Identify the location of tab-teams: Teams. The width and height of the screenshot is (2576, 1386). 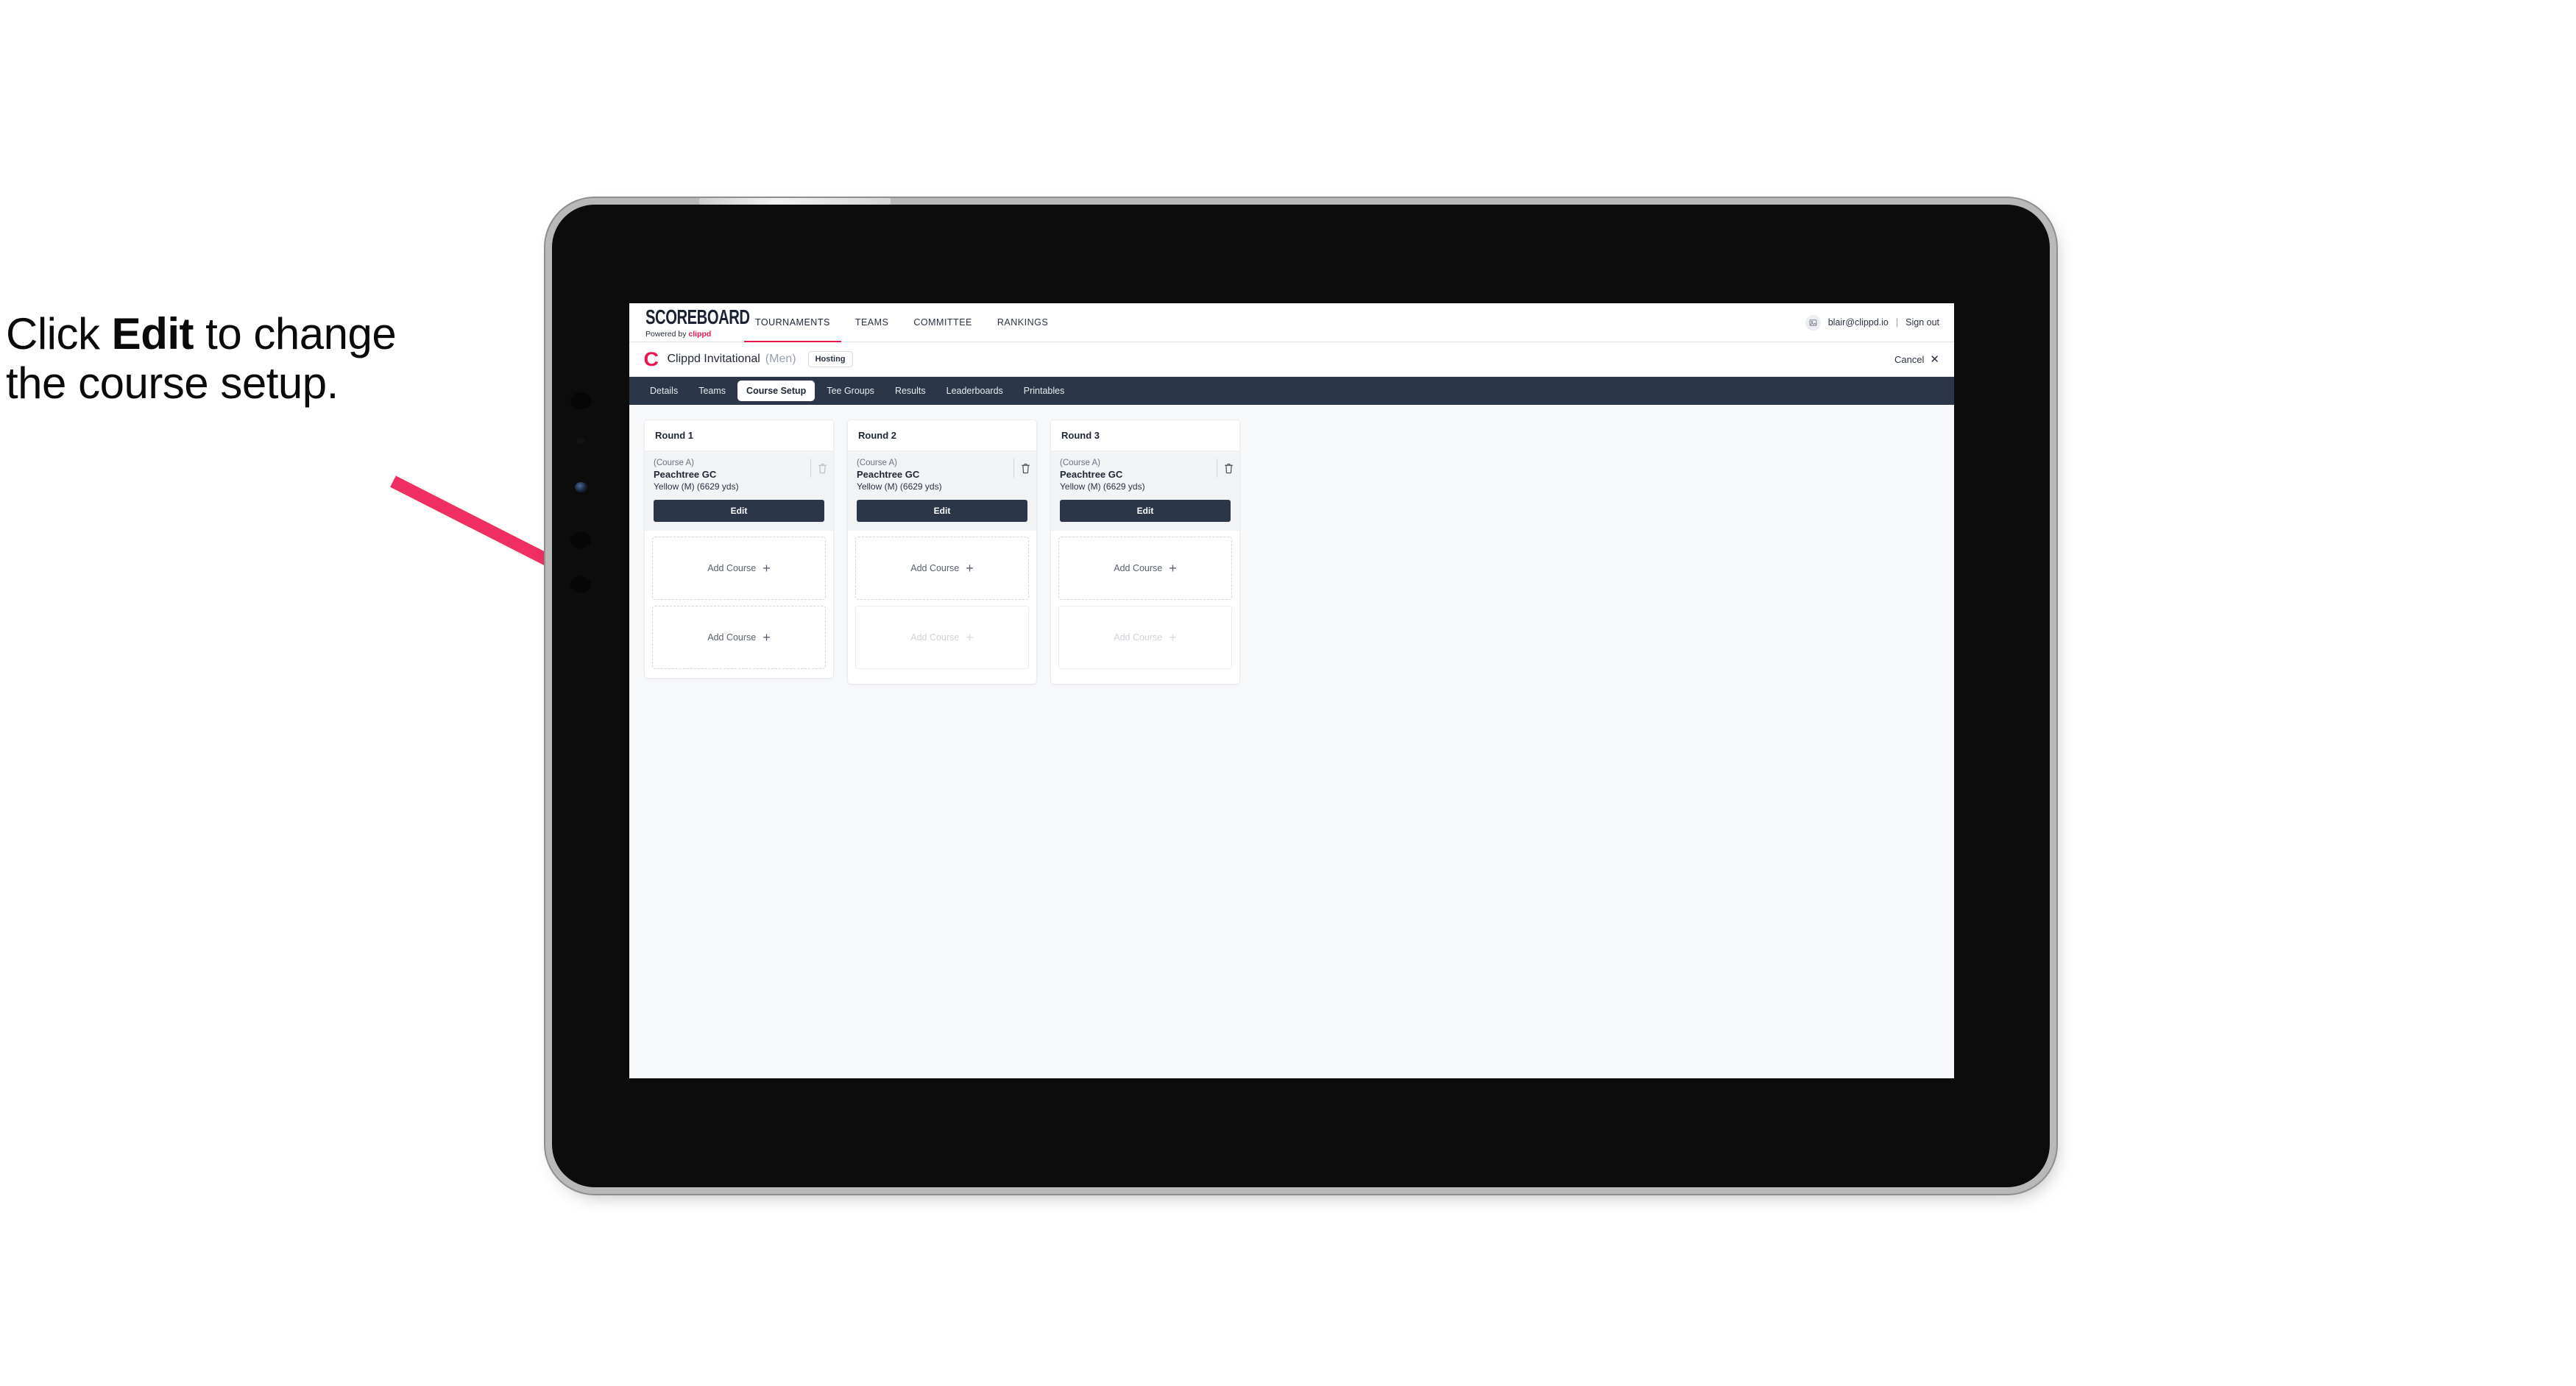
(712, 391).